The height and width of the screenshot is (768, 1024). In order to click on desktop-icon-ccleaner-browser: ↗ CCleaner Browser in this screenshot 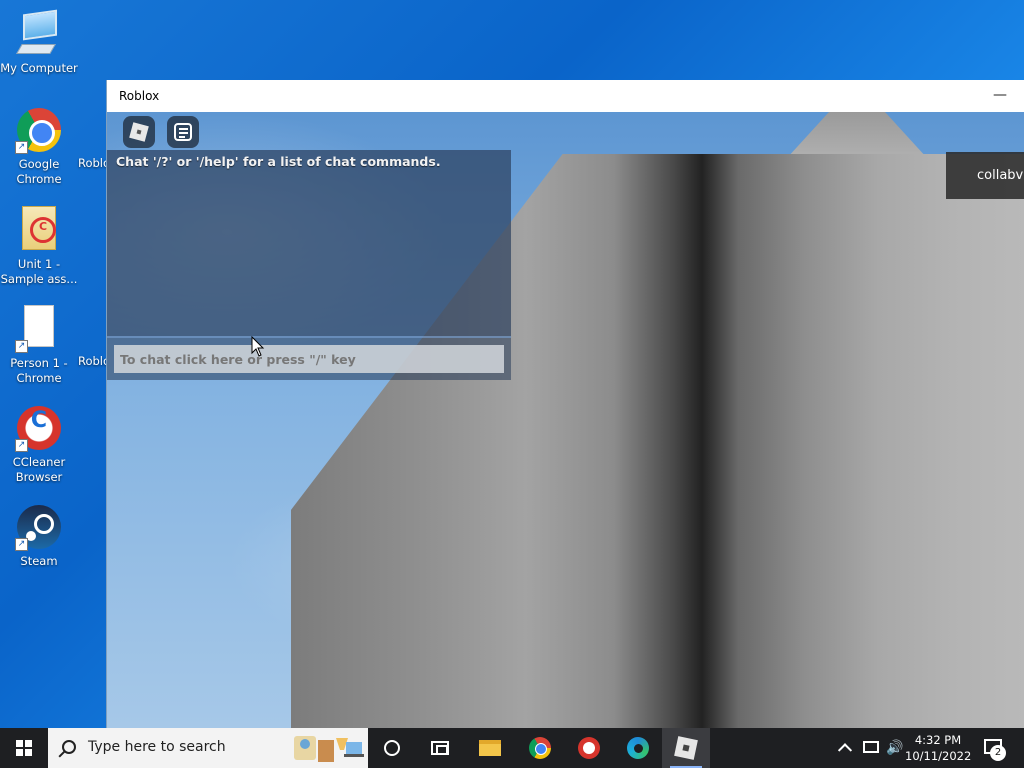, I will do `click(39, 444)`.